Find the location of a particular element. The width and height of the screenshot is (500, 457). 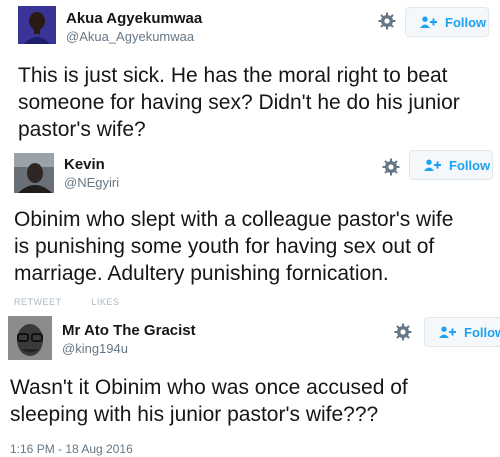

tweet-text-line: pastor's wife? is located at coordinates (82, 129).